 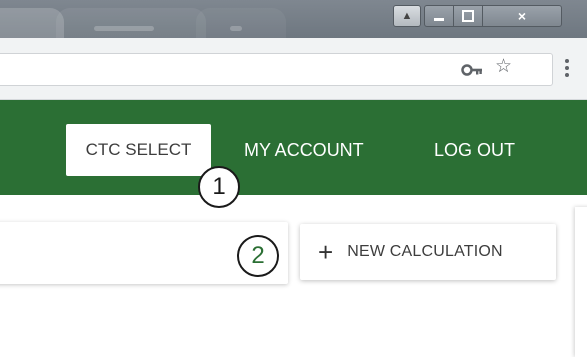 I want to click on nav-ctc-select: CTC SELECT, so click(x=138, y=150).